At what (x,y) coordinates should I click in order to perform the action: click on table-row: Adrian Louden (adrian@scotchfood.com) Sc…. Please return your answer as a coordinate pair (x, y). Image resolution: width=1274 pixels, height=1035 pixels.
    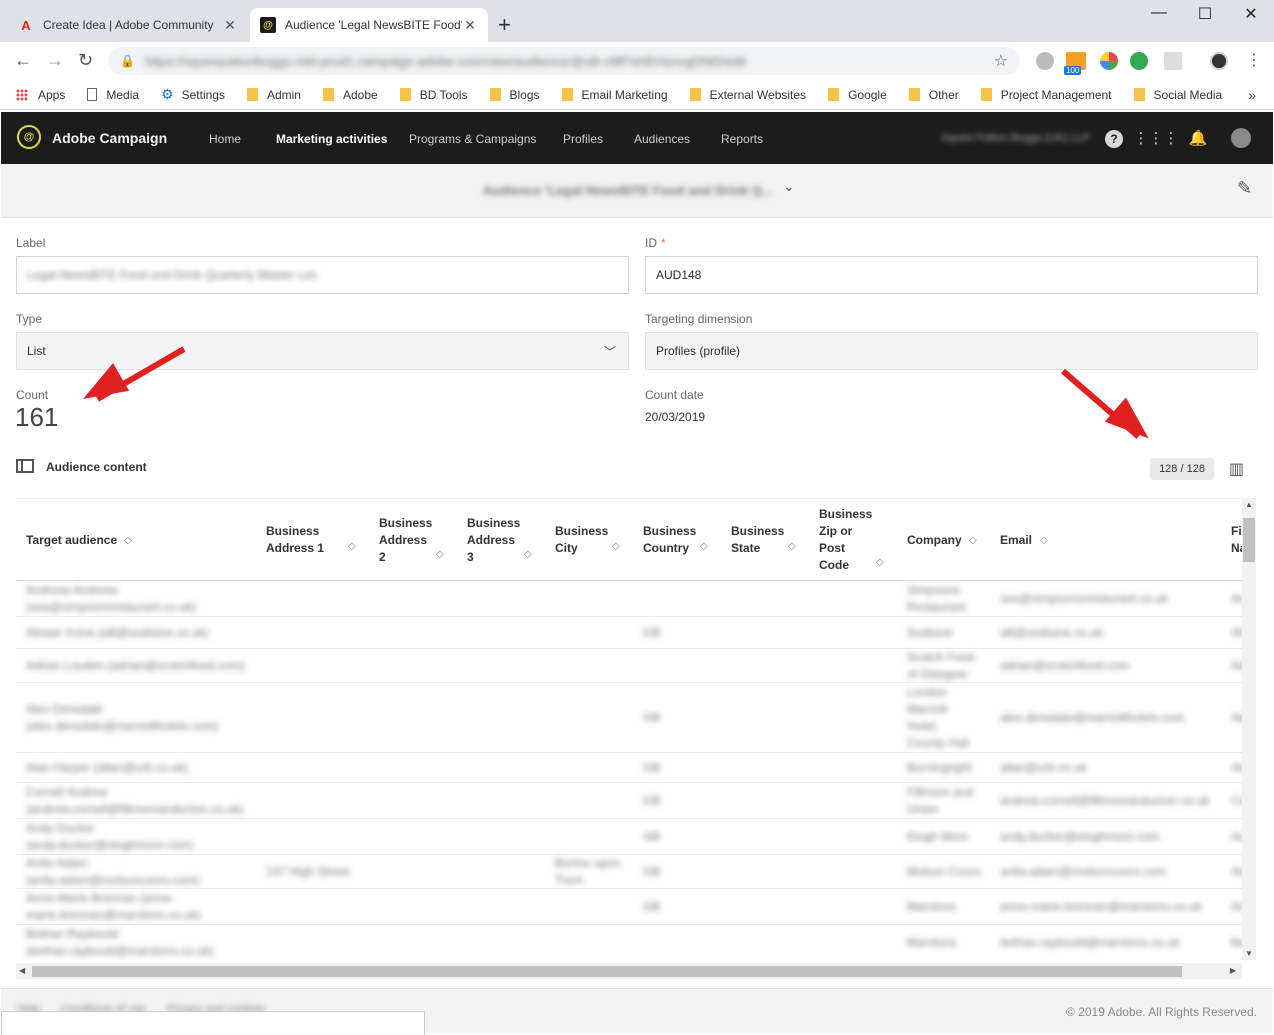
    Looking at the image, I should click on (629, 666).